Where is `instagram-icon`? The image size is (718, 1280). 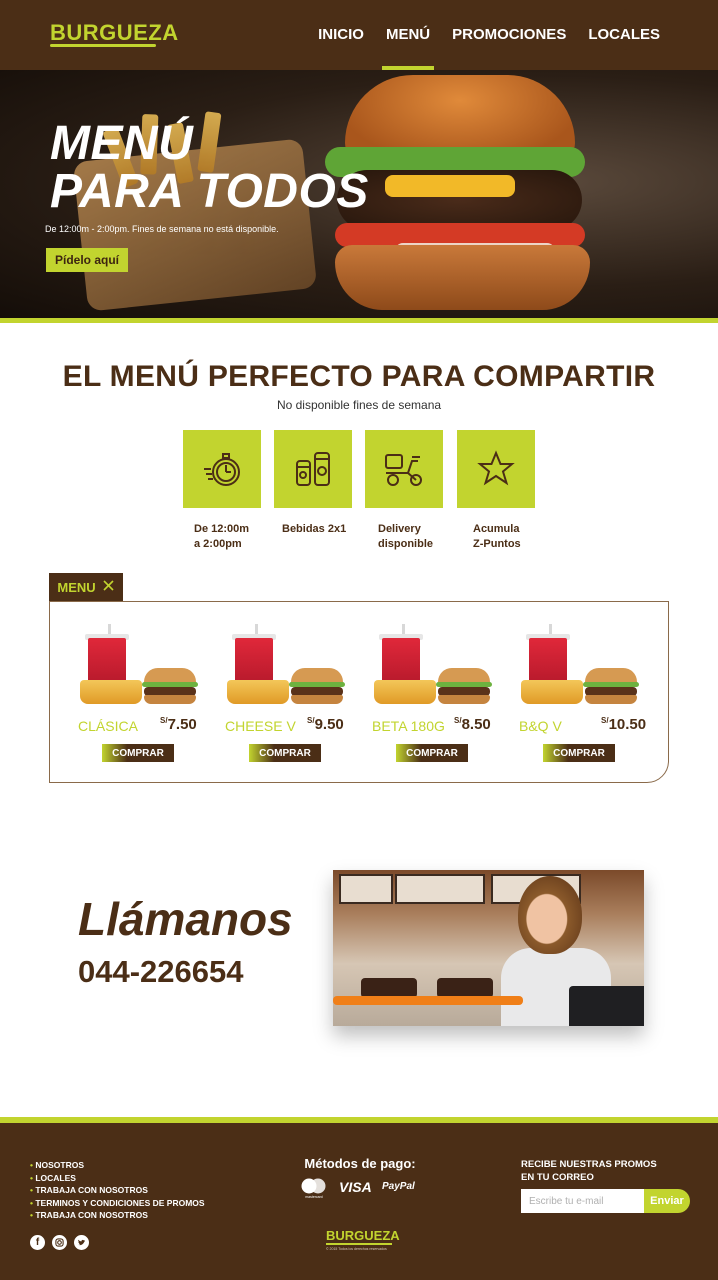
instagram-icon is located at coordinates (59, 1242).